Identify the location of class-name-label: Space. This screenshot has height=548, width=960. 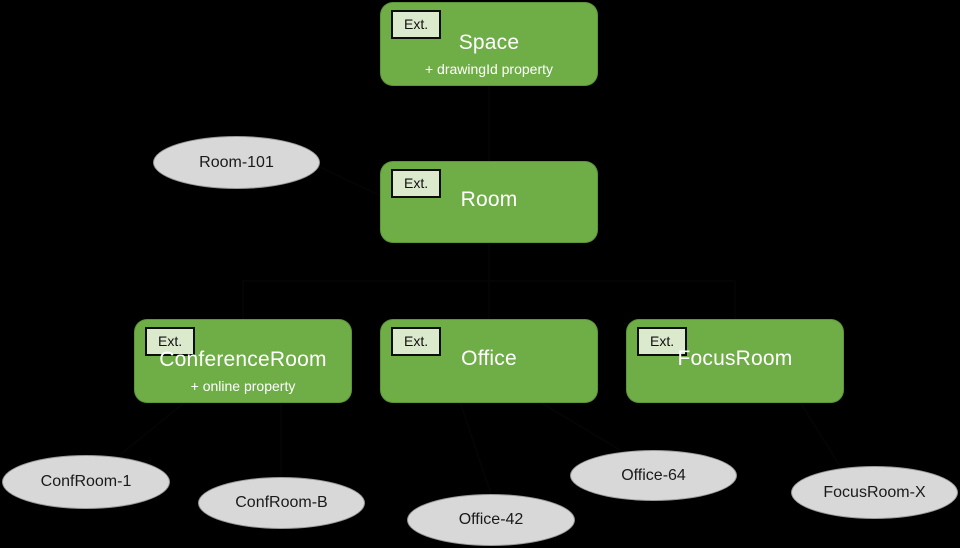
(489, 42).